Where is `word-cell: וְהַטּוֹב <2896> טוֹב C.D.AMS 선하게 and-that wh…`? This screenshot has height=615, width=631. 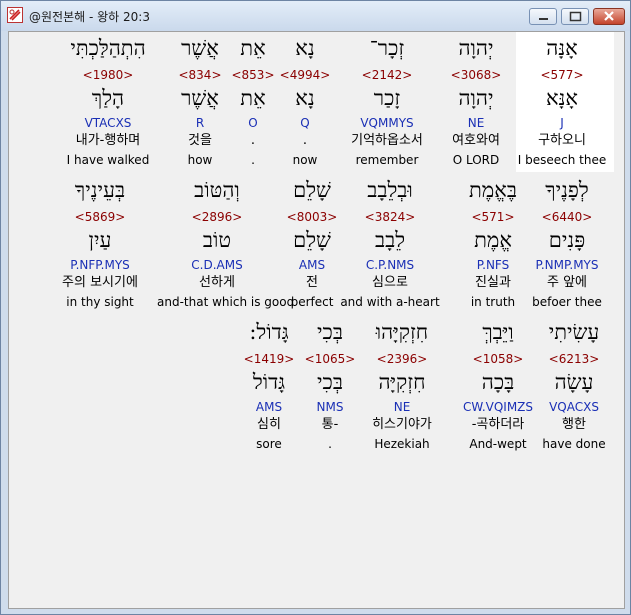 word-cell: וְהַטּוֹב <2896> טוֹב C.D.AMS 선하게 and-that wh… is located at coordinates (226, 248).